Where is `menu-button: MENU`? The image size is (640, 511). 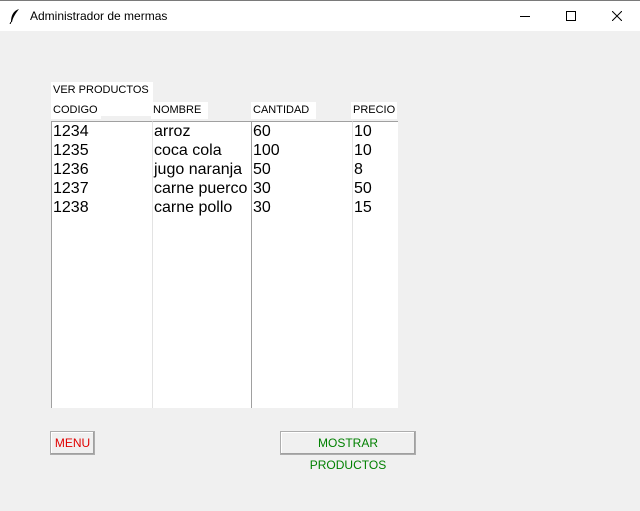
menu-button: MENU is located at coordinates (72, 443).